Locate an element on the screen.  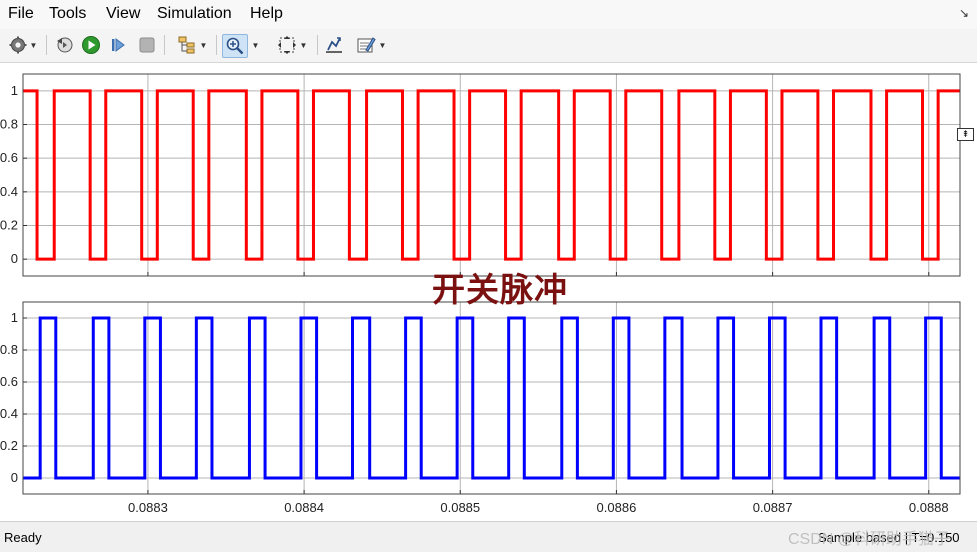
menu-tools: Tools is located at coordinates (67, 14).